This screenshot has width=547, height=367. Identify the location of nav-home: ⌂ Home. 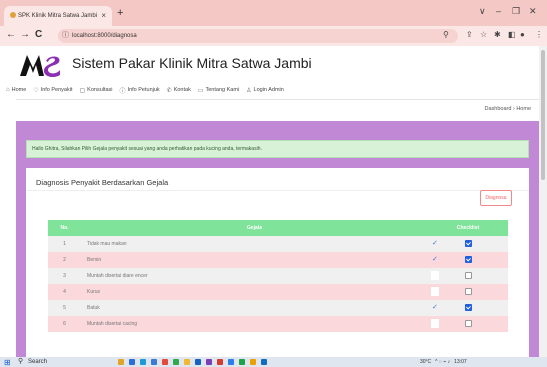
(16, 90).